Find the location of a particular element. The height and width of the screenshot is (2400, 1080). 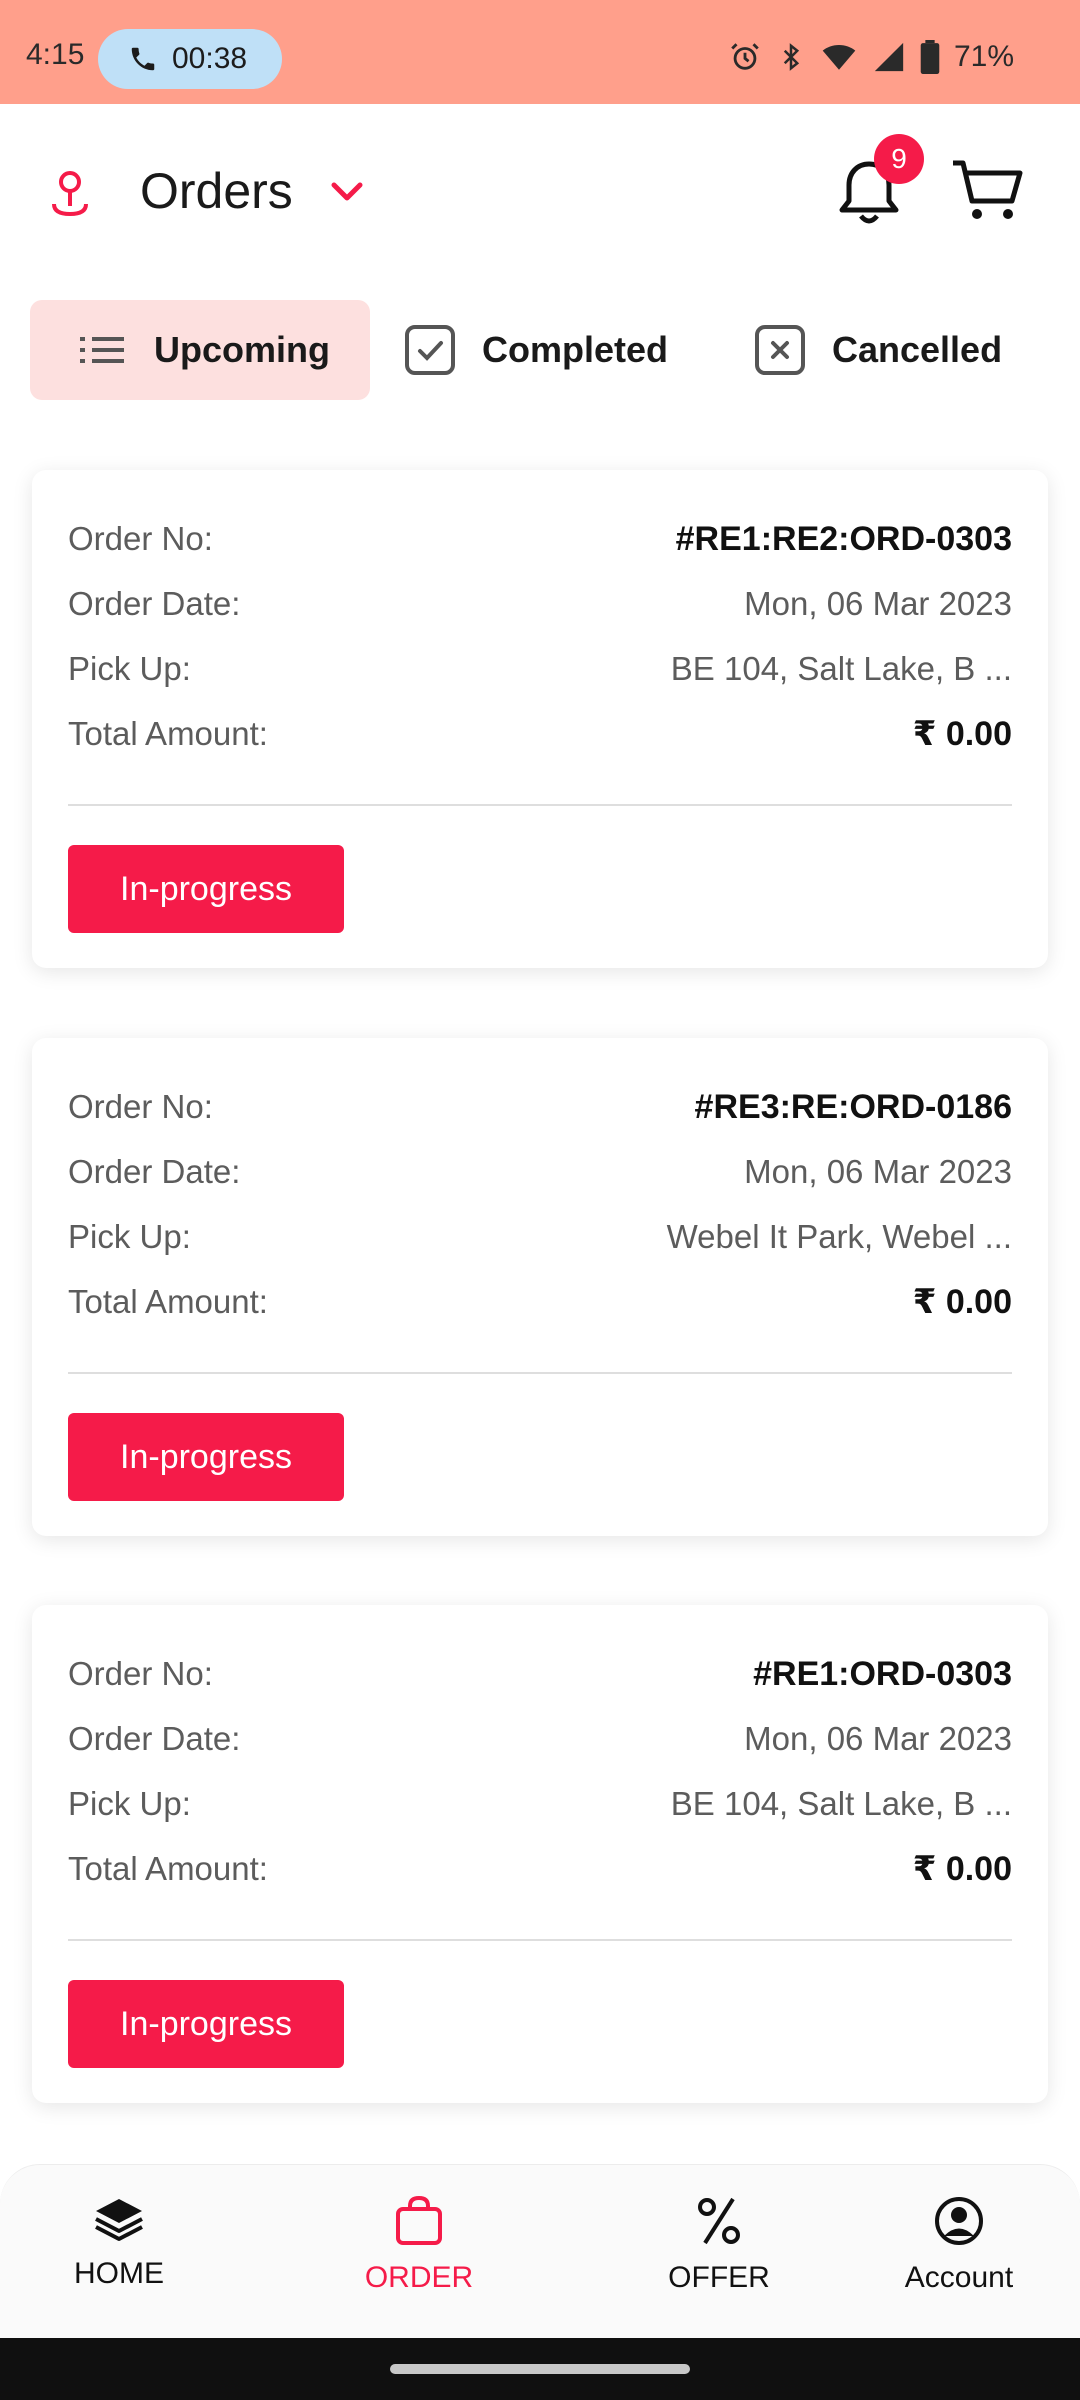

tab-completed: Completed is located at coordinates (554, 350).